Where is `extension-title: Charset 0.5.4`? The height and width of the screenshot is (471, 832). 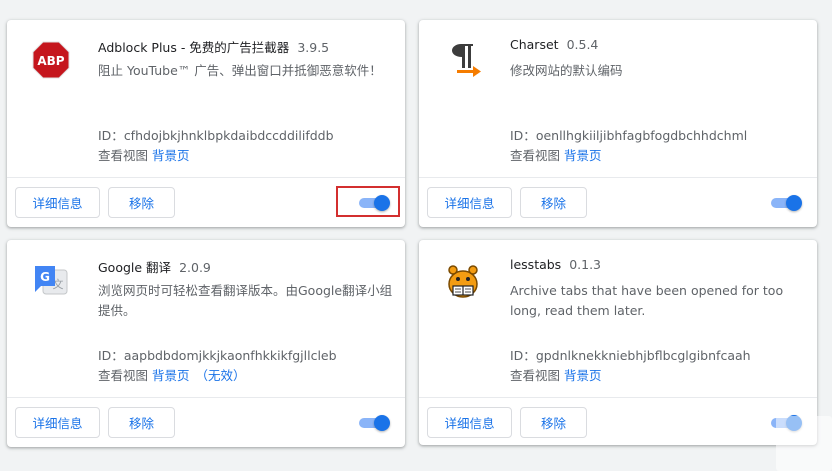 extension-title: Charset 0.5.4 is located at coordinates (554, 44).